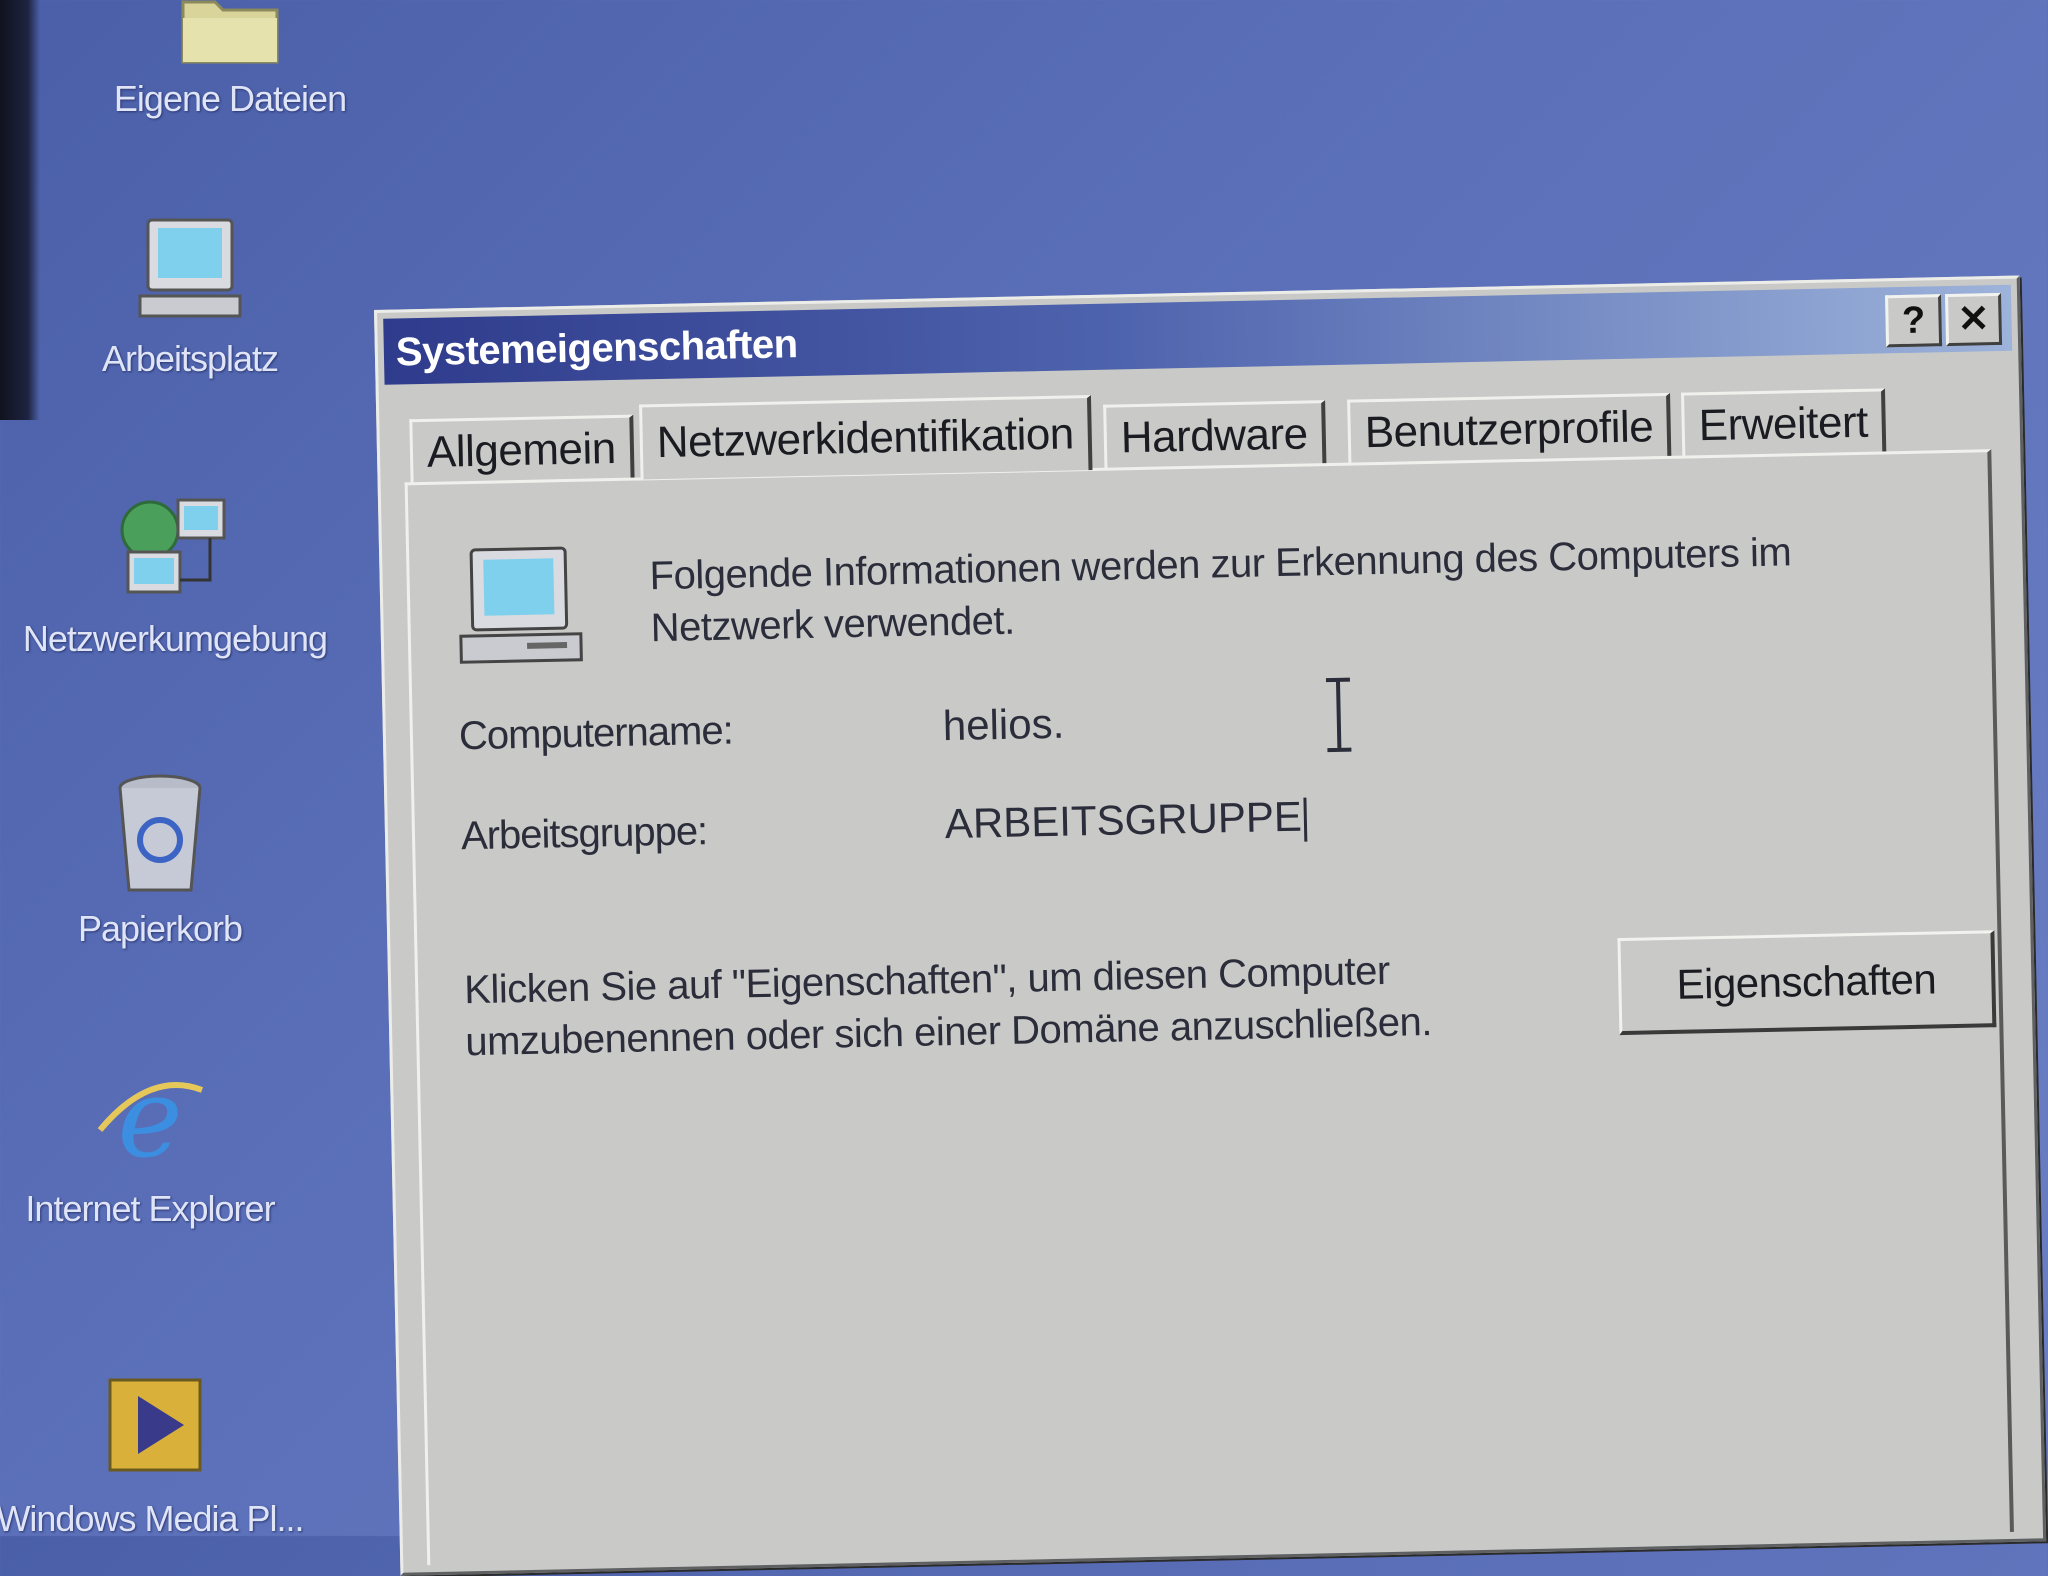 The image size is (2048, 1576). I want to click on workgroup-field: ARBEITSGRUPPE, so click(1126, 820).